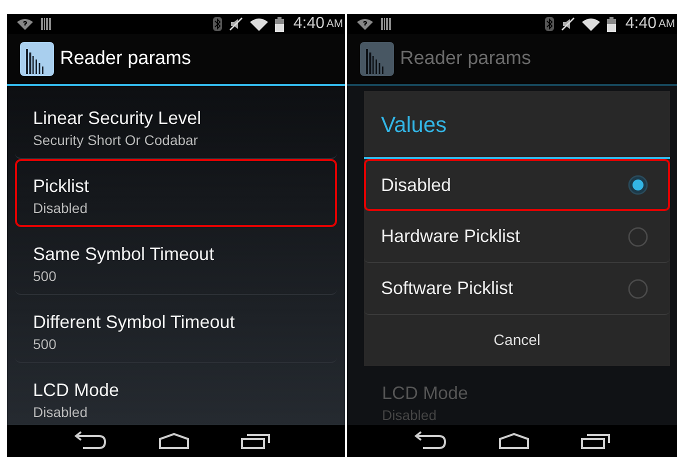 This screenshot has height=457, width=677. Describe the element at coordinates (517, 125) in the screenshot. I see `dialog-title: Values` at that location.